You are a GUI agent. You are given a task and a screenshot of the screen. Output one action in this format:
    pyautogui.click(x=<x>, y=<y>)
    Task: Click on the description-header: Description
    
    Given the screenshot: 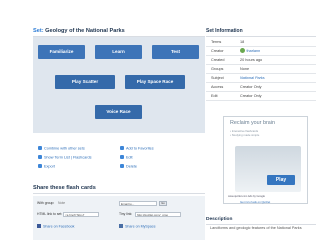 What is the action you would take?
    pyautogui.click(x=261, y=220)
    